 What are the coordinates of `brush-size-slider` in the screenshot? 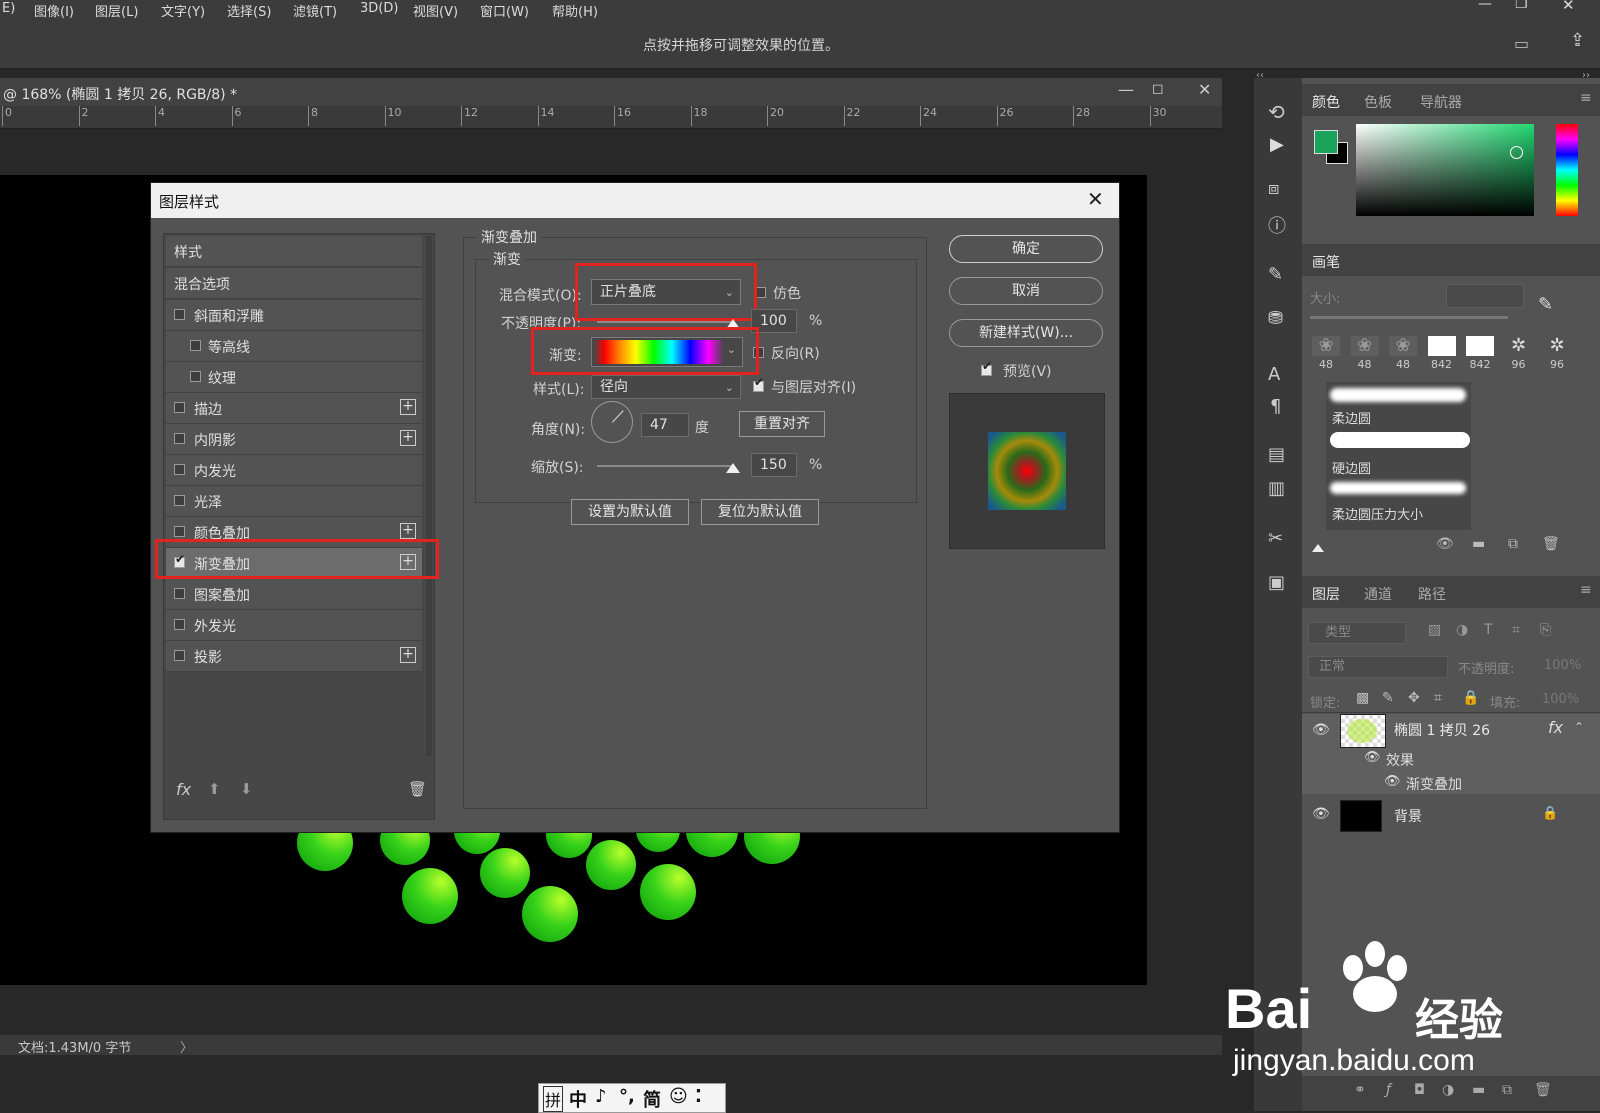 It's located at (1409, 317).